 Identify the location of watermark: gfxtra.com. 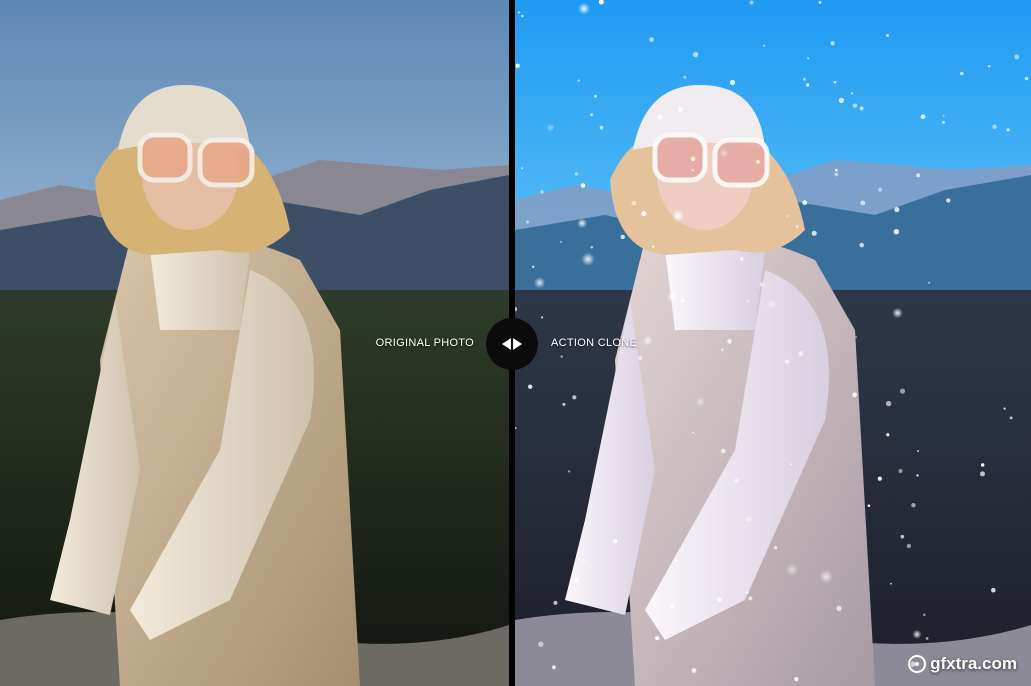
(962, 664).